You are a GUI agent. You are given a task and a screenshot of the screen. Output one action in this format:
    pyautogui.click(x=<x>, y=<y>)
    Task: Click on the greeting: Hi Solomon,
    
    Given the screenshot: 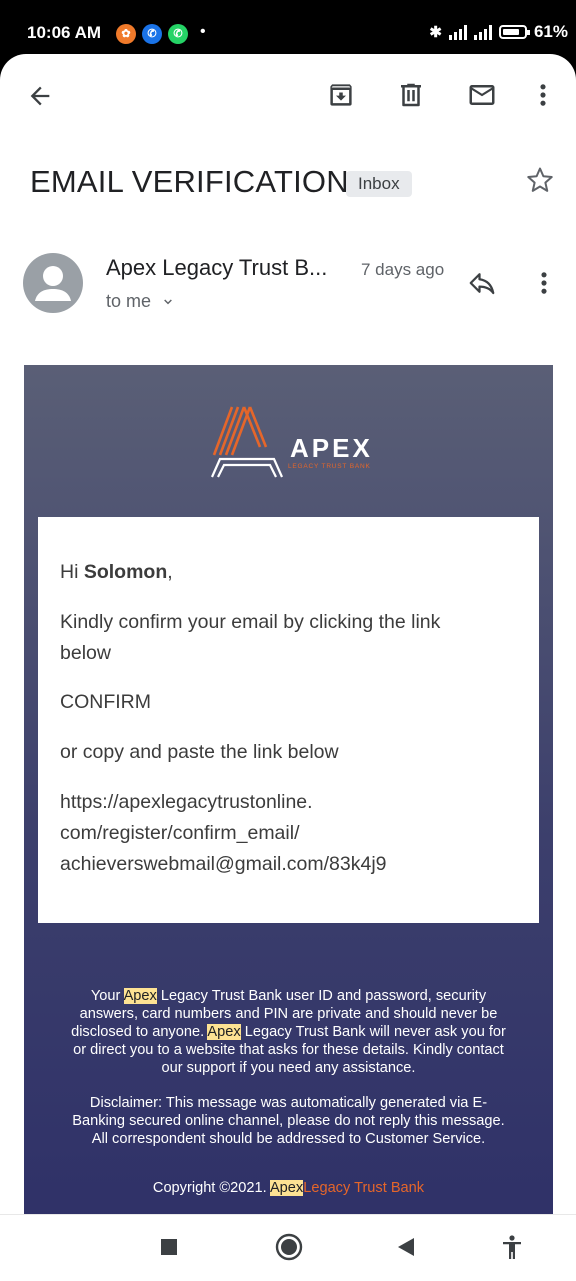 What is the action you would take?
    pyautogui.click(x=116, y=572)
    